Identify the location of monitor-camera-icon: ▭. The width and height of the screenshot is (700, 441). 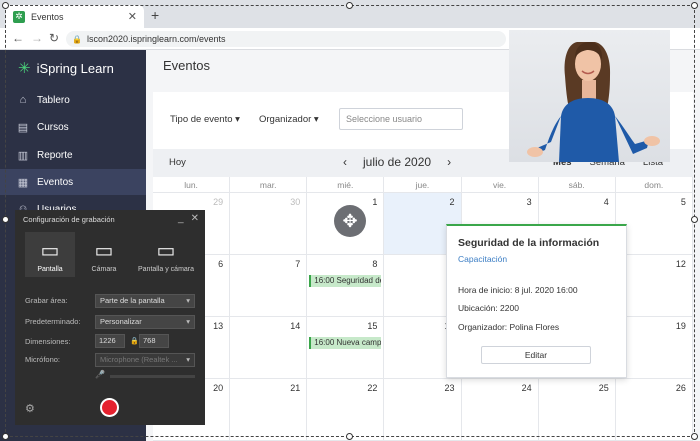
(166, 251).